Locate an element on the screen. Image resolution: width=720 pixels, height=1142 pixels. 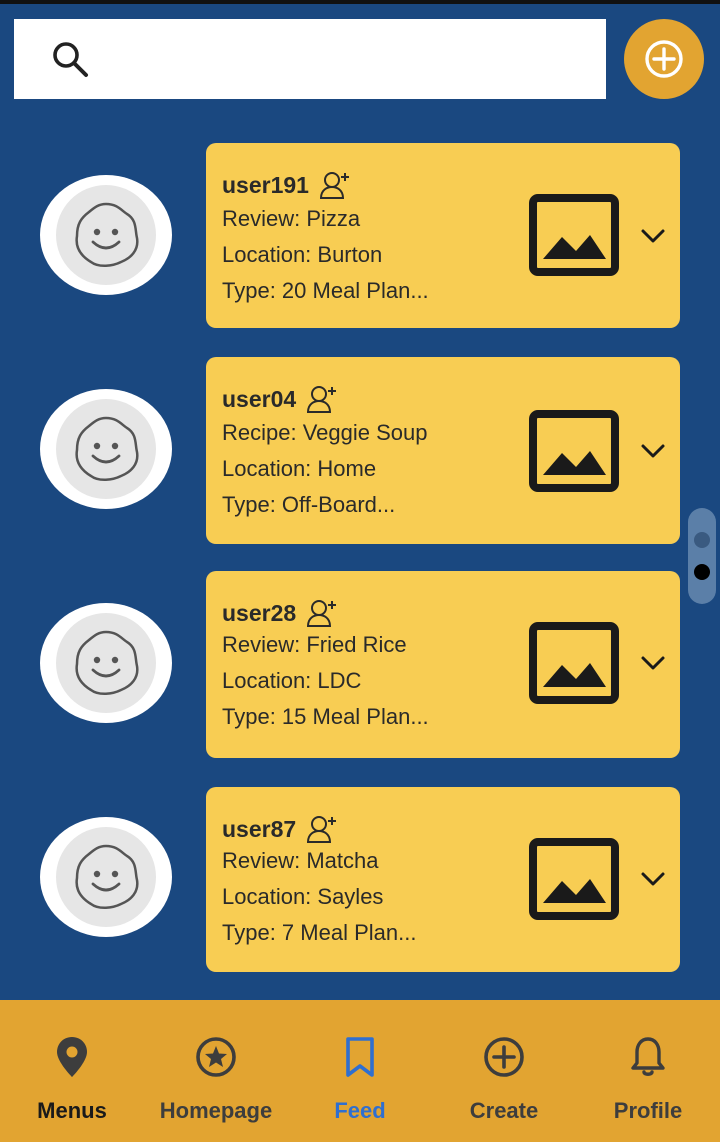
nav-label: Homepage is located at coordinates (216, 1110).